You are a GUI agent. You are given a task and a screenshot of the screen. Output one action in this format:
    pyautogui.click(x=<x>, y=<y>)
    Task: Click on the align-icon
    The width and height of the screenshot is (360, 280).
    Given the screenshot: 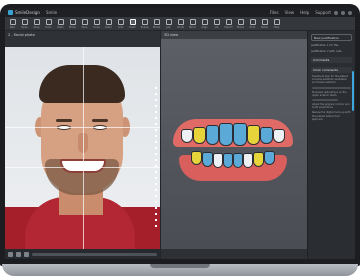 What is the action you would take?
    pyautogui.click(x=204, y=22)
    